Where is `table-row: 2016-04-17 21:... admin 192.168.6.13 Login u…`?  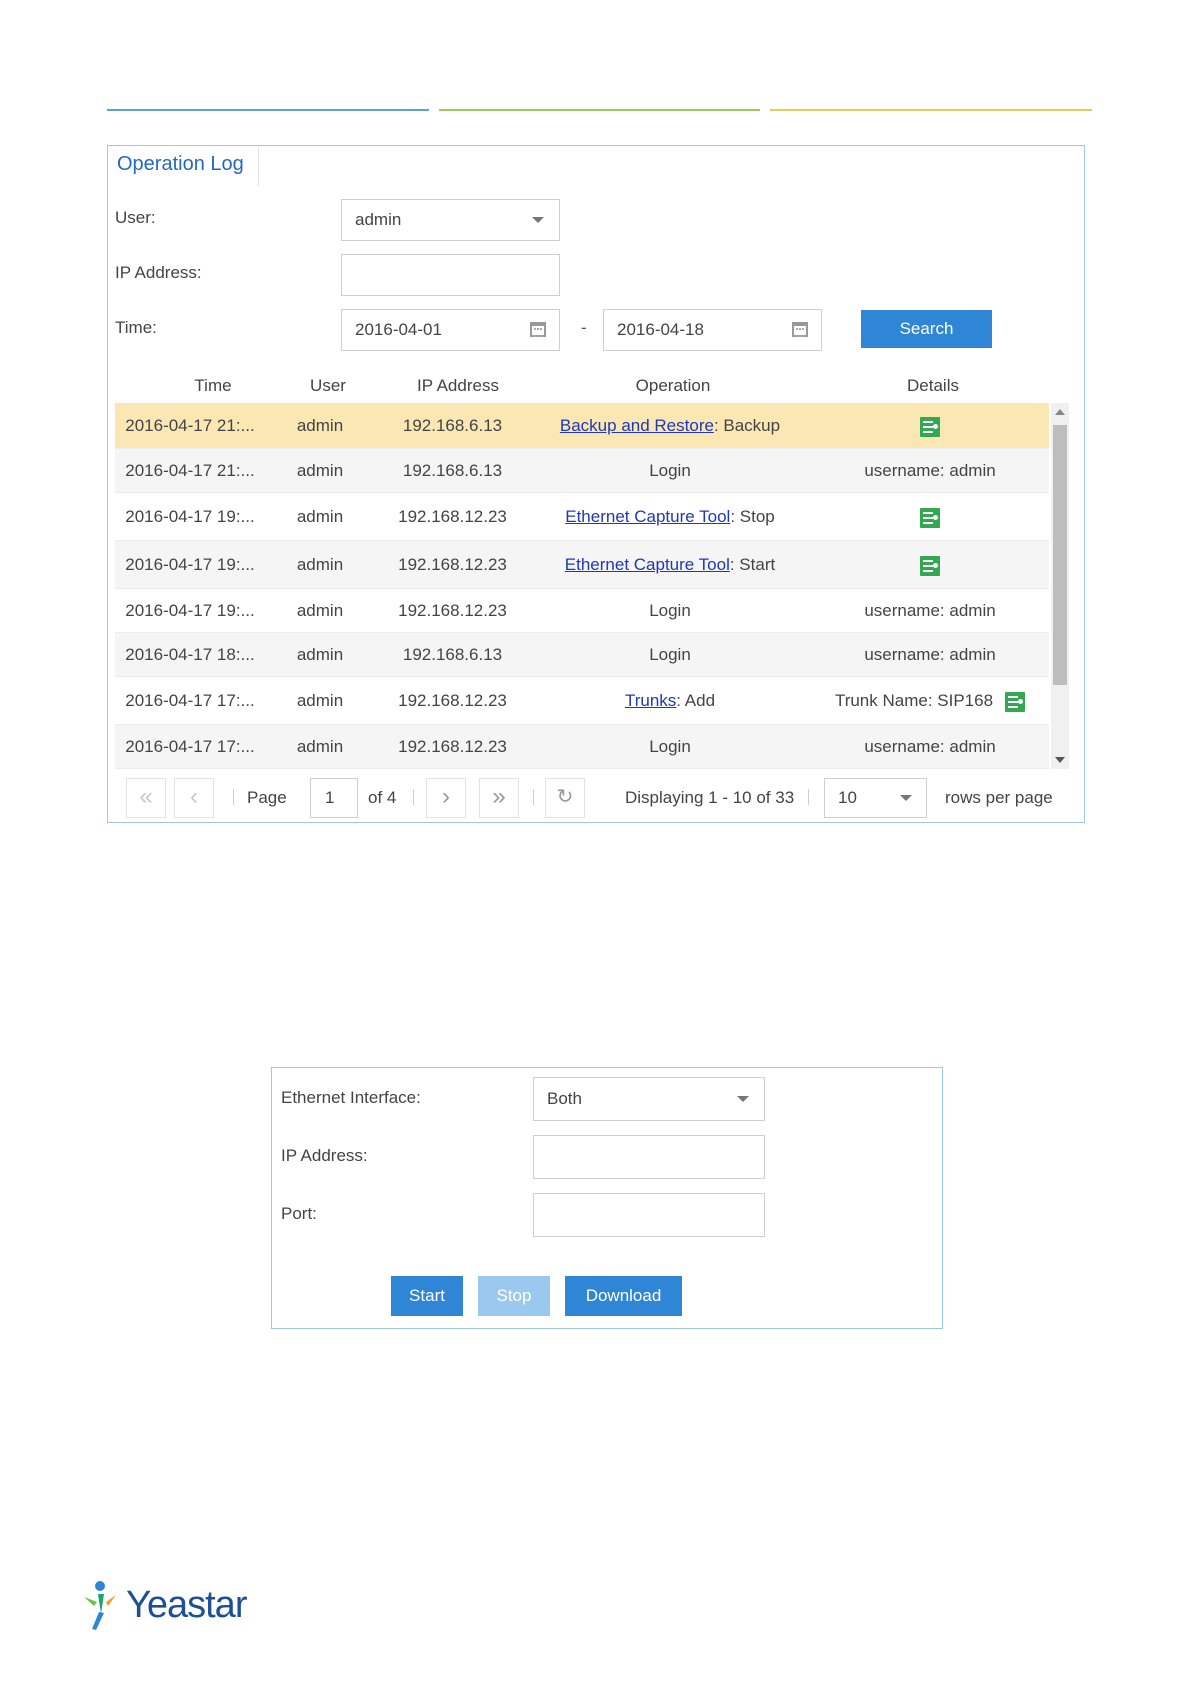 table-row: 2016-04-17 21:... admin 192.168.6.13 Login u… is located at coordinates (582, 471).